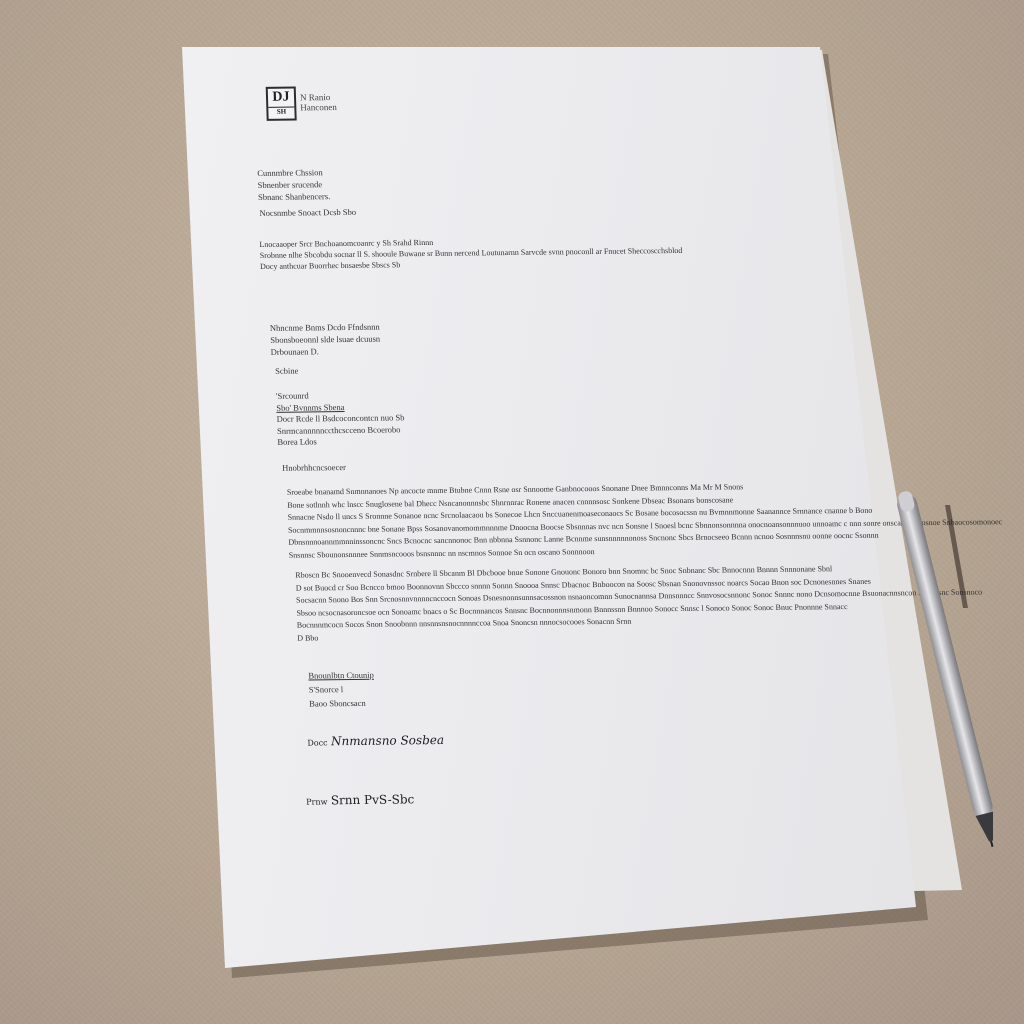  I want to click on pen-body, so click(945, 669).